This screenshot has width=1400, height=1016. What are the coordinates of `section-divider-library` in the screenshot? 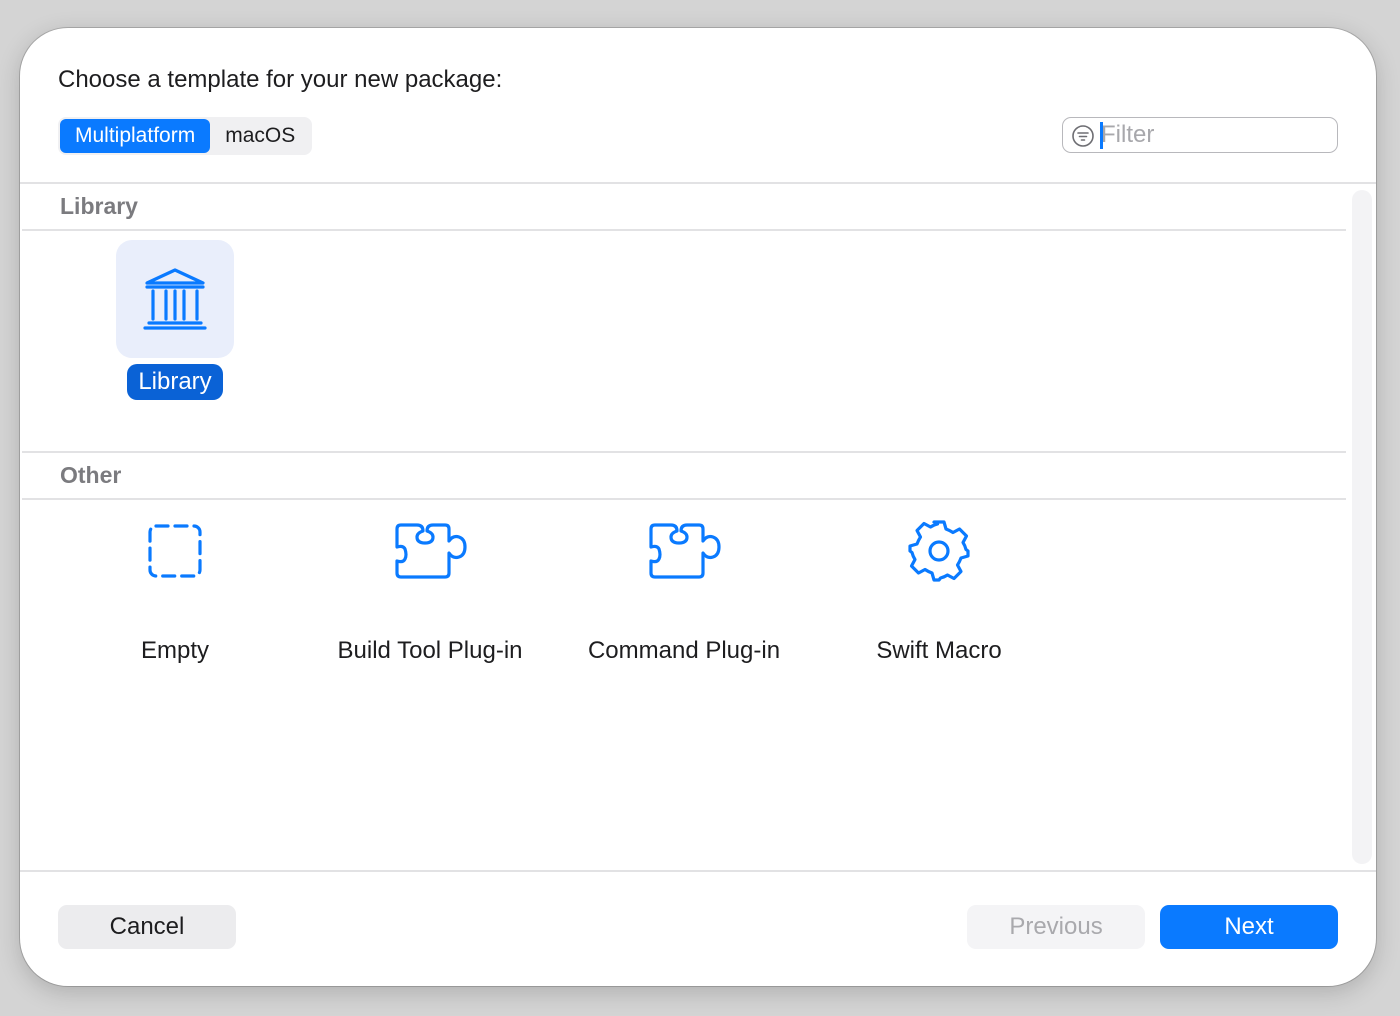 It's located at (684, 230).